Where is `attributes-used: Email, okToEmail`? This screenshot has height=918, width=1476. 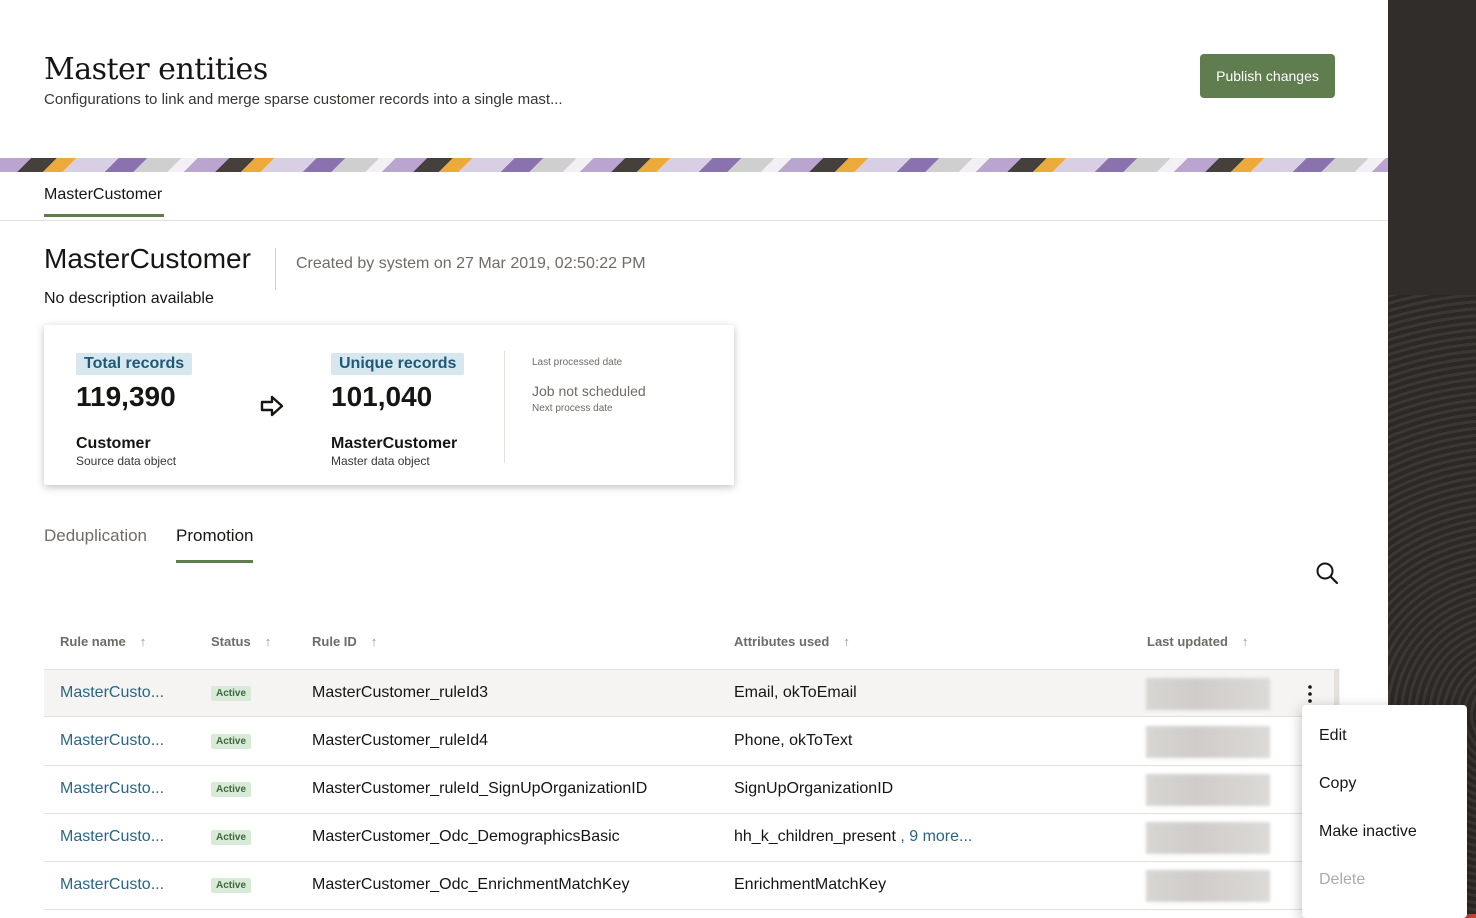
attributes-used: Email, okToEmail is located at coordinates (795, 693).